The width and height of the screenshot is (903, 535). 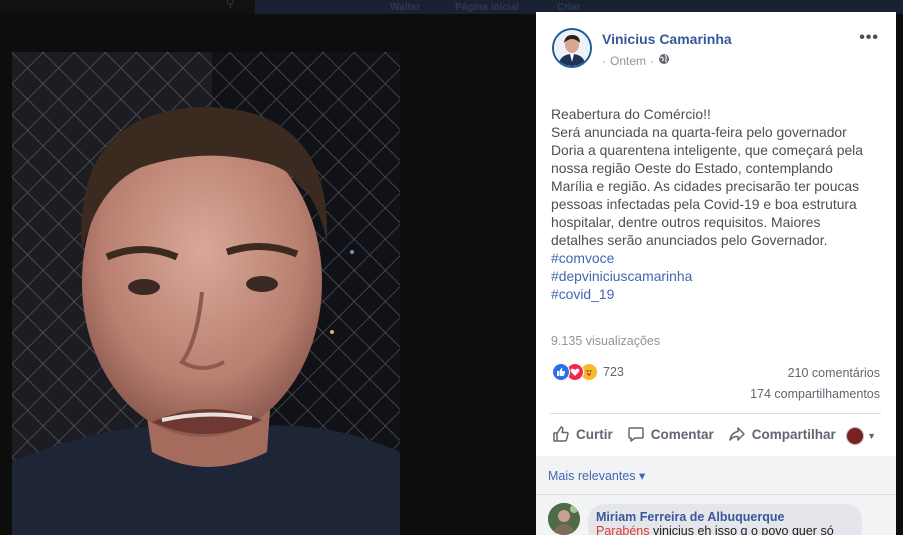 I want to click on like-reaction-icon, so click(x=561, y=372).